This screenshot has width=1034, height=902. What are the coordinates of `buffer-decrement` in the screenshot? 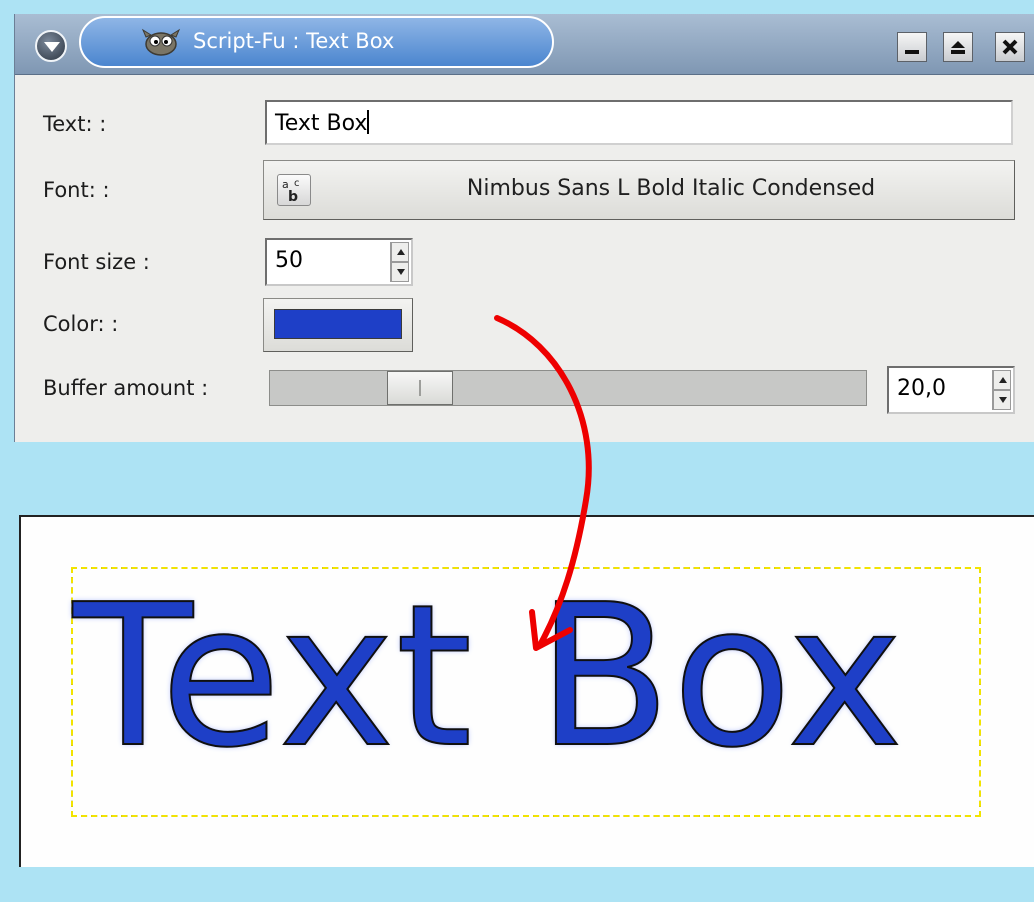 It's located at (1002, 400).